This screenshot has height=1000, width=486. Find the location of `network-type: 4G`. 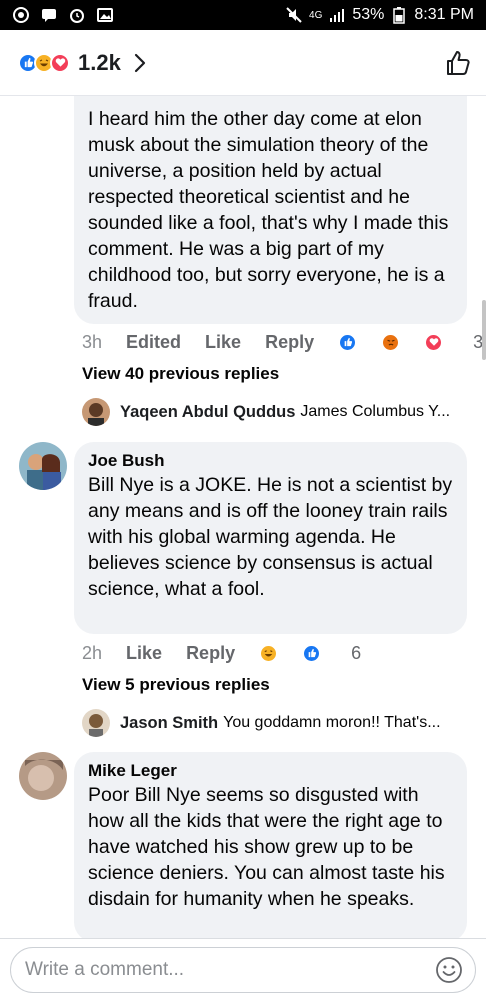

network-type: 4G is located at coordinates (316, 15).